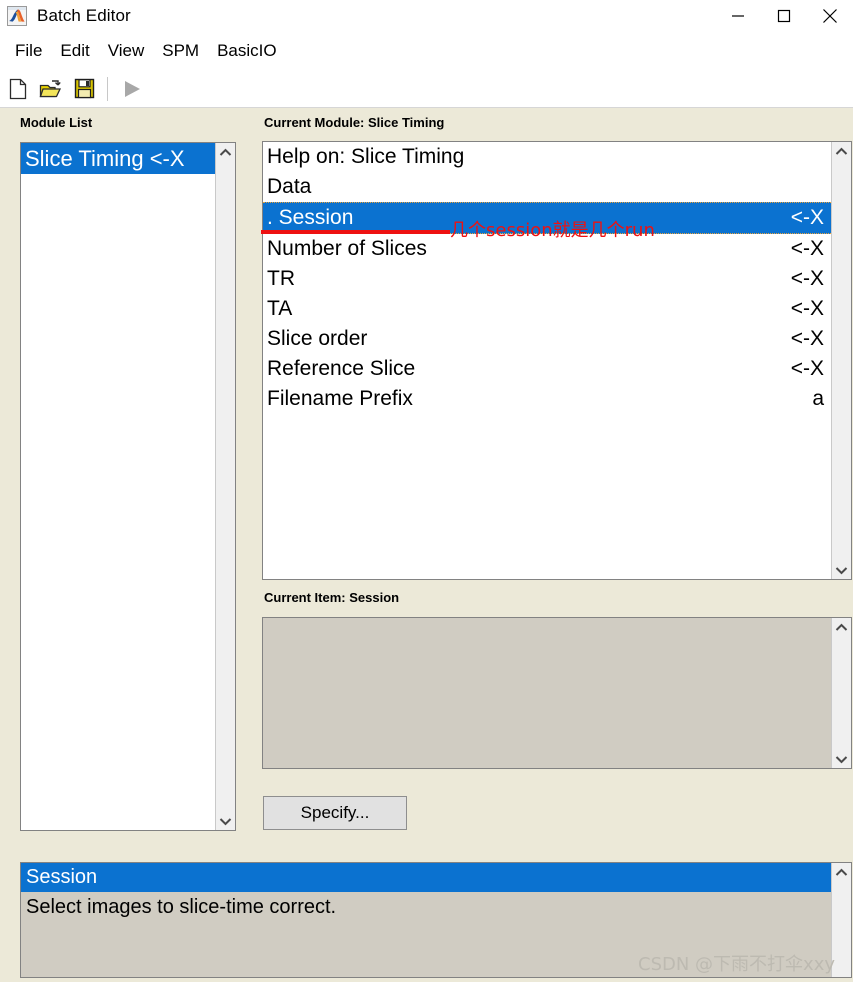 Image resolution: width=853 pixels, height=982 pixels. I want to click on list-item-label: TR, so click(281, 278).